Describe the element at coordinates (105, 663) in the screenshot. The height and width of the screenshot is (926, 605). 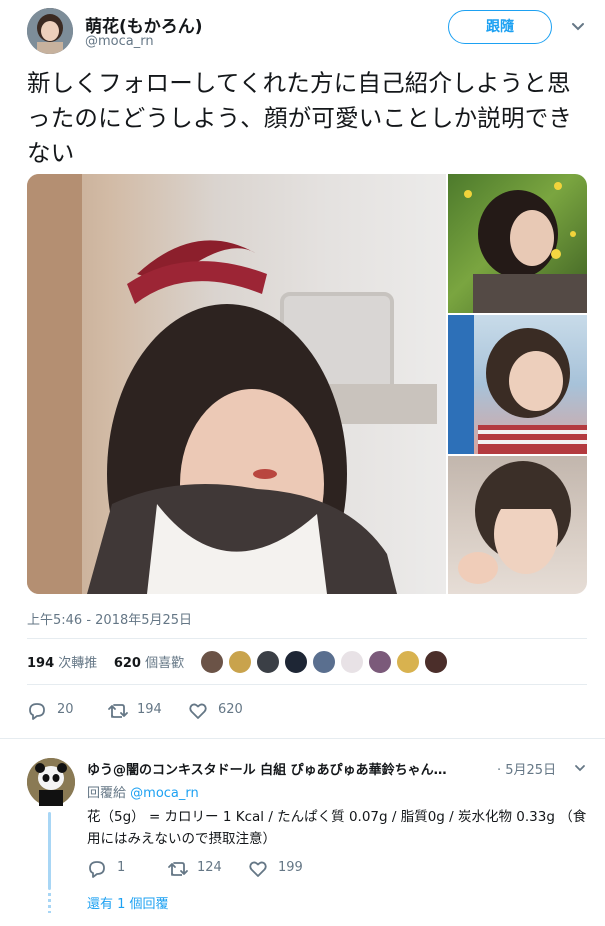
I see `tweet-stats: 194 次轉推 620 個喜歡` at that location.